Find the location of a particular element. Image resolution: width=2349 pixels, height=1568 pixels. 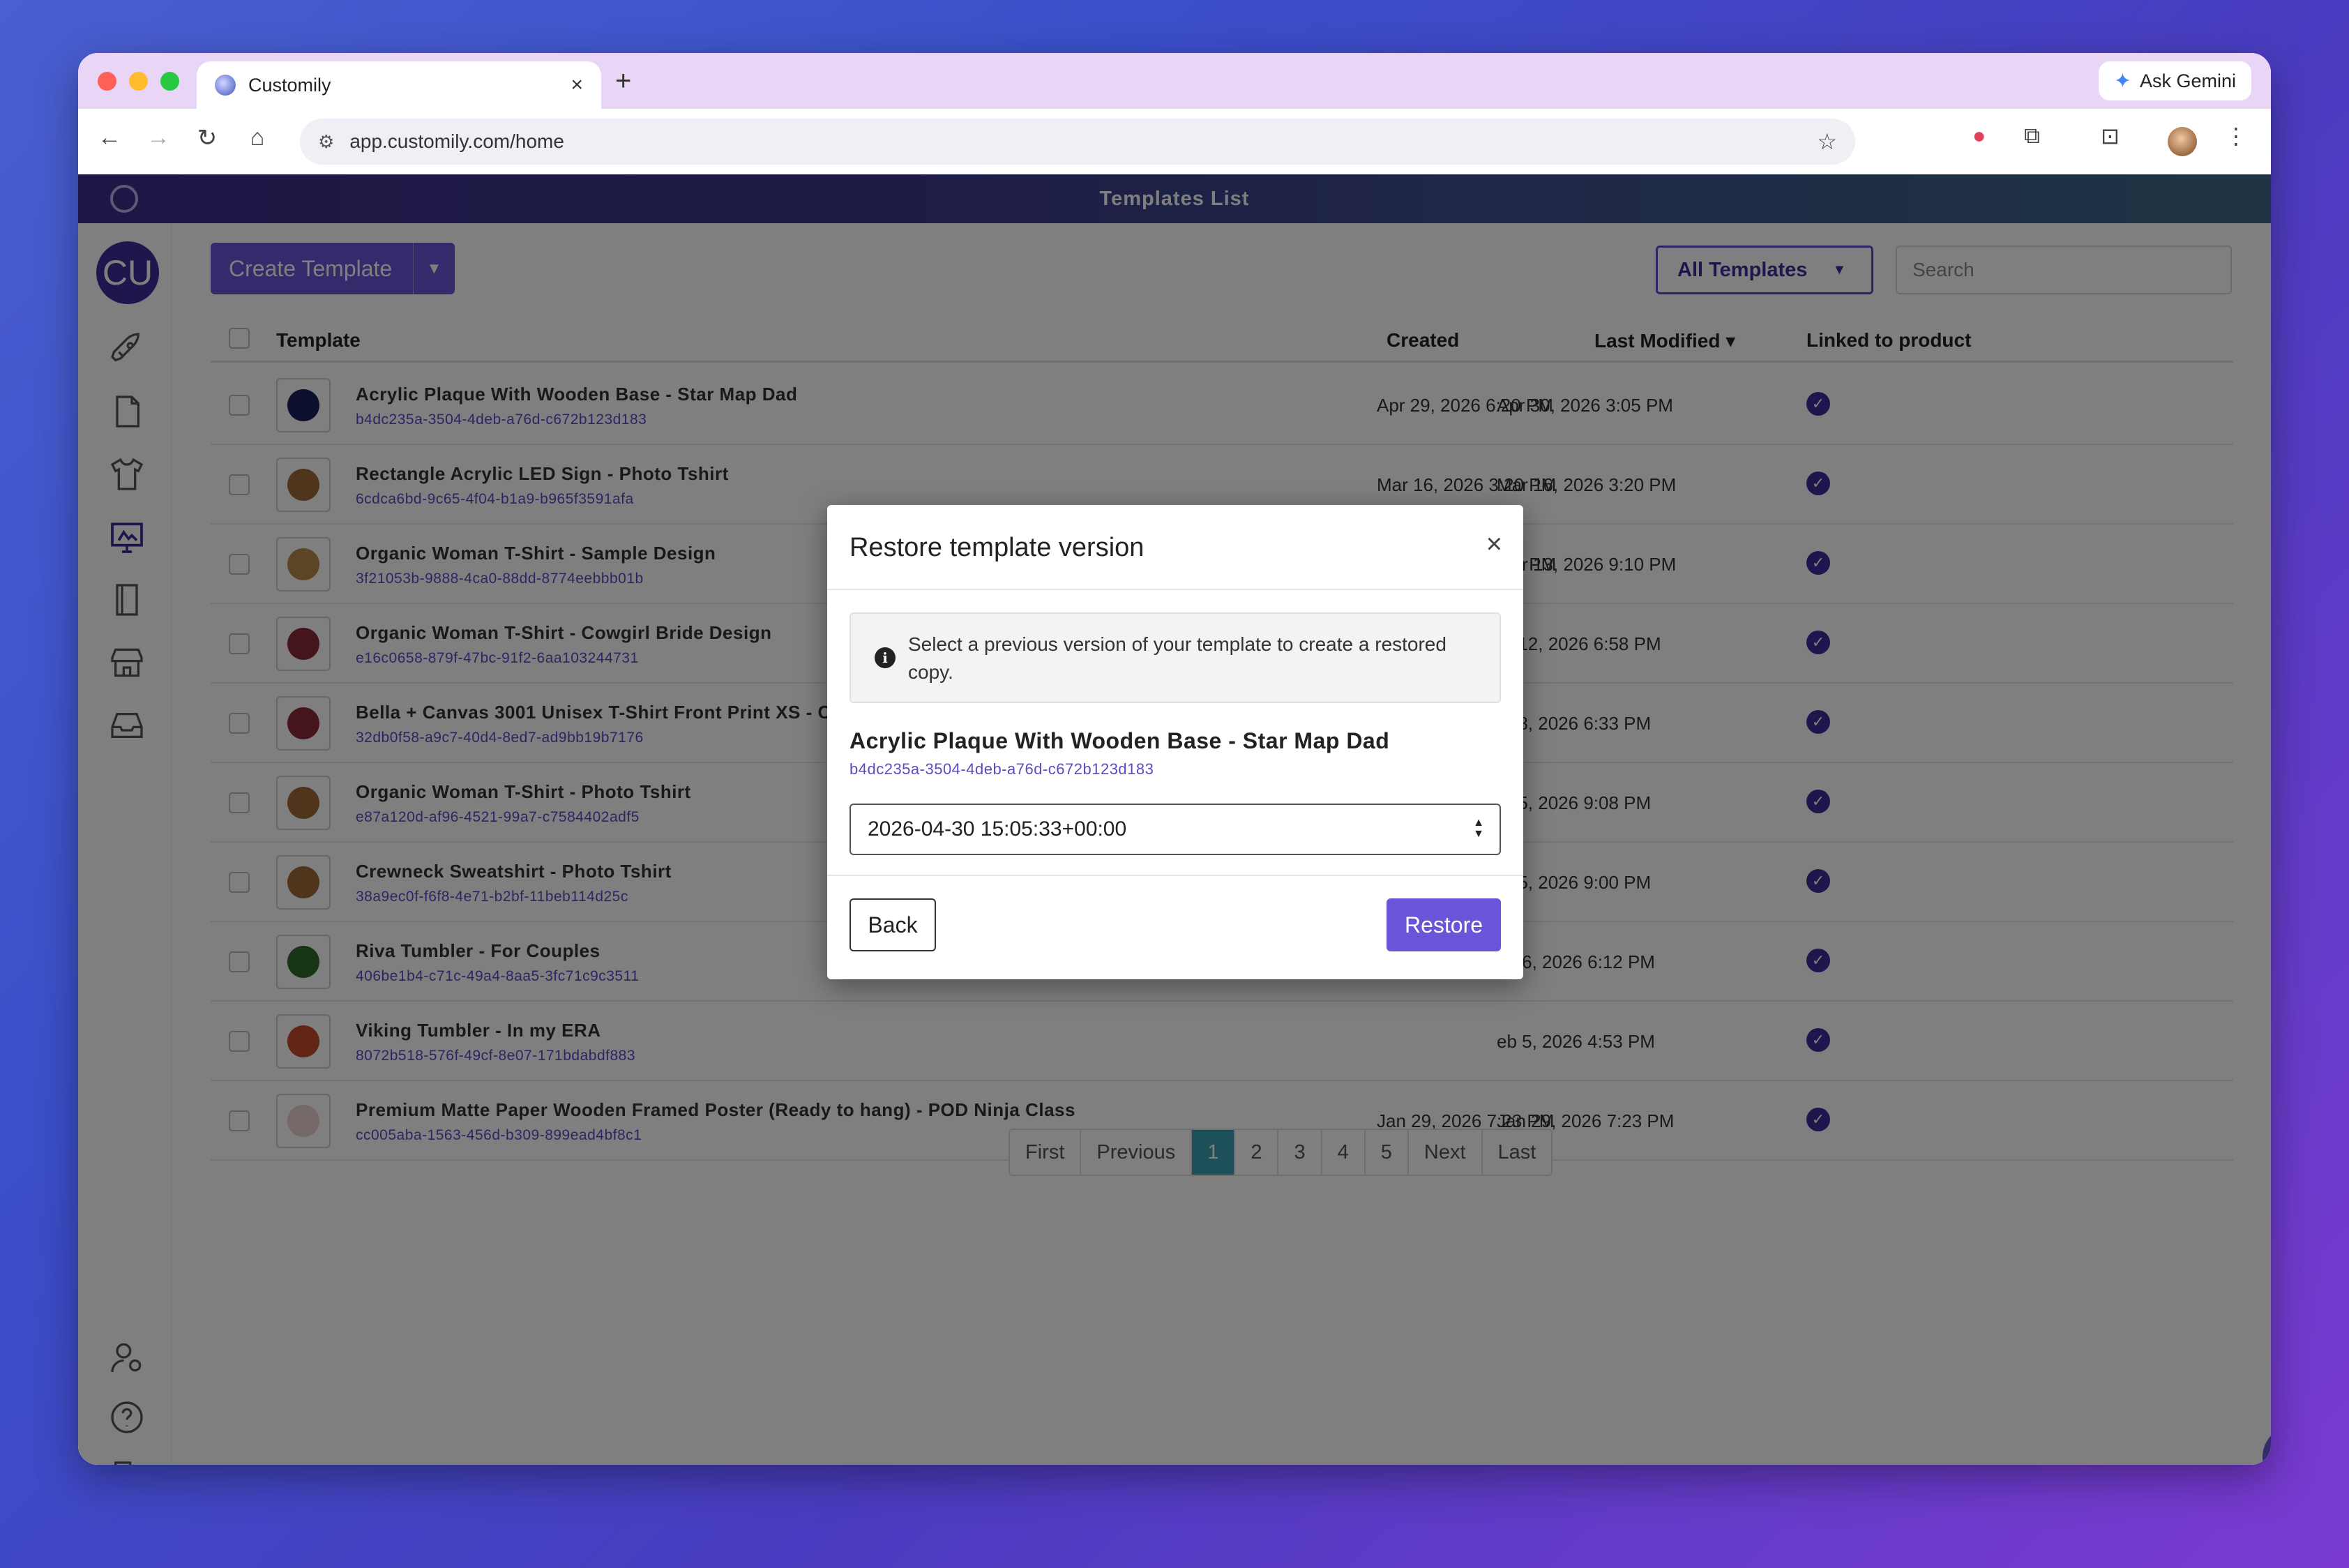

customily-favicon-icon is located at coordinates (226, 85).